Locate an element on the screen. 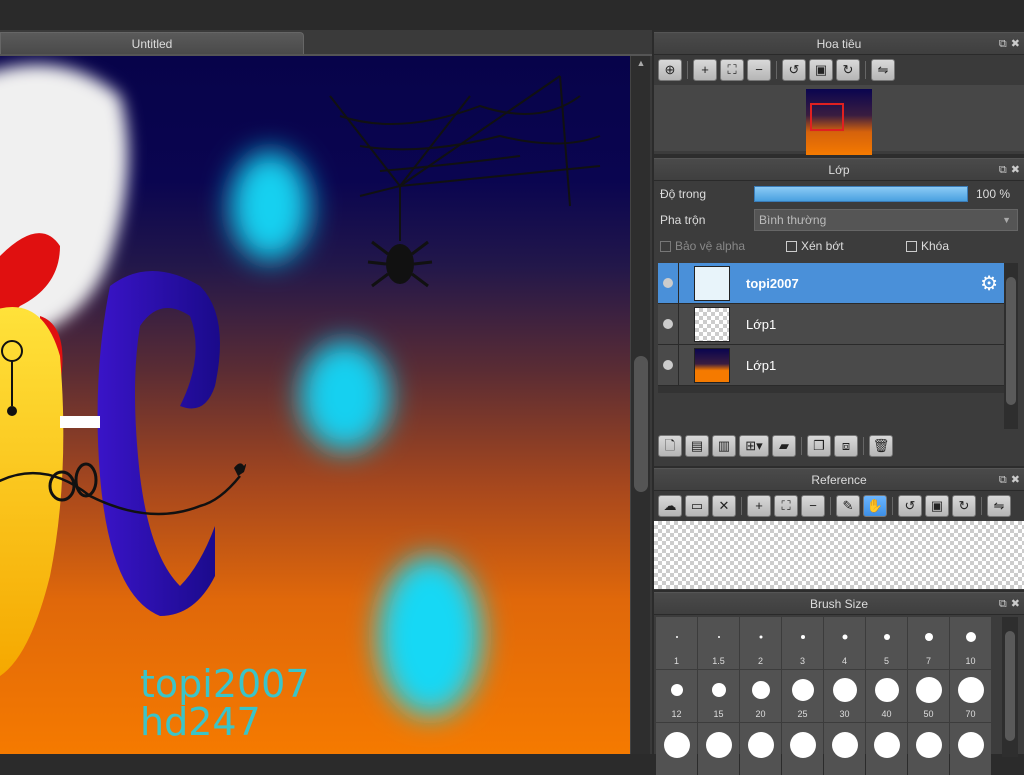 The height and width of the screenshot is (775, 1024). brush-size-cell: 30 is located at coordinates (844, 696).